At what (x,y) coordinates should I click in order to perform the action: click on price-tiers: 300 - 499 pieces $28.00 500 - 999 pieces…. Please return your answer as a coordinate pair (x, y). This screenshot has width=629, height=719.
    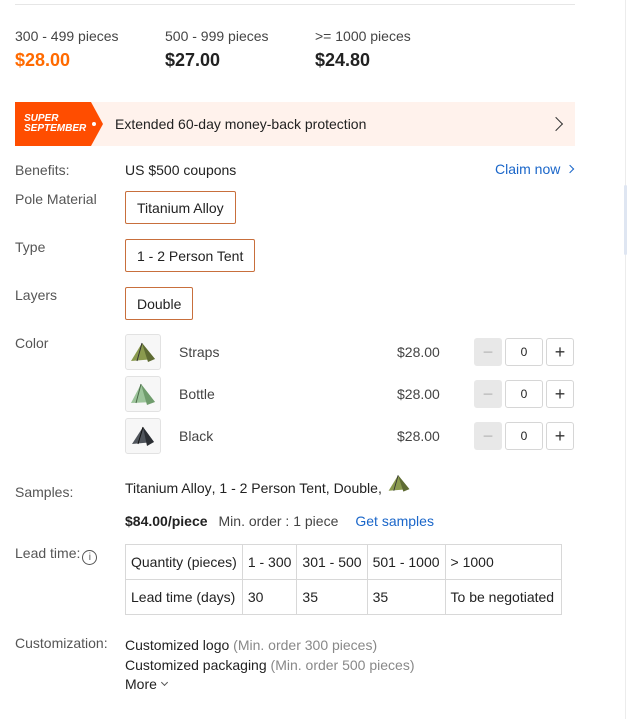
    Looking at the image, I should click on (240, 49).